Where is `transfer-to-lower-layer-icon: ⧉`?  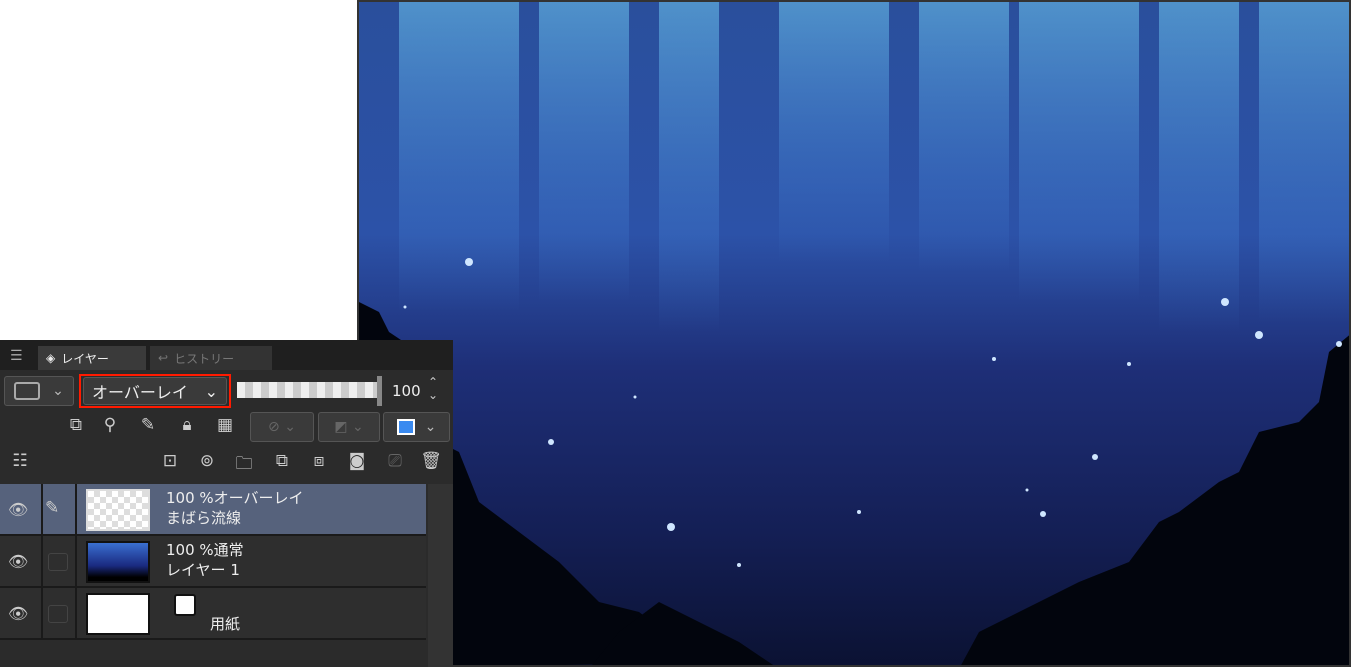
transfer-to-lower-layer-icon: ⧉ is located at coordinates (282, 461).